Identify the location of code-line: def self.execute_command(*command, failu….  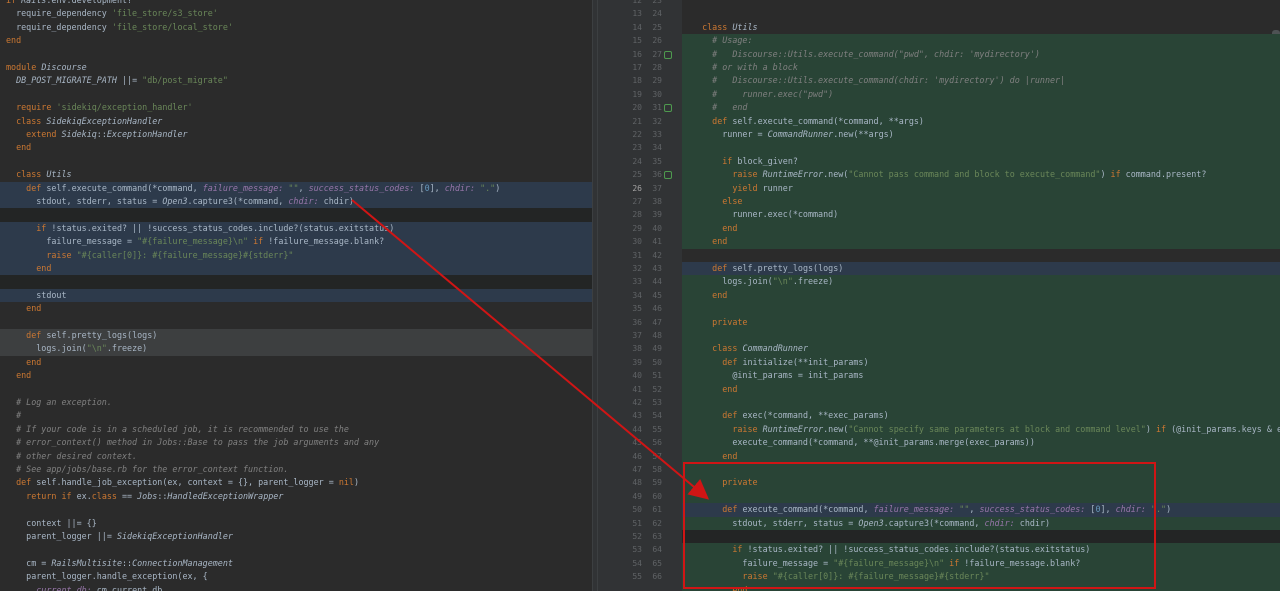
(296, 188).